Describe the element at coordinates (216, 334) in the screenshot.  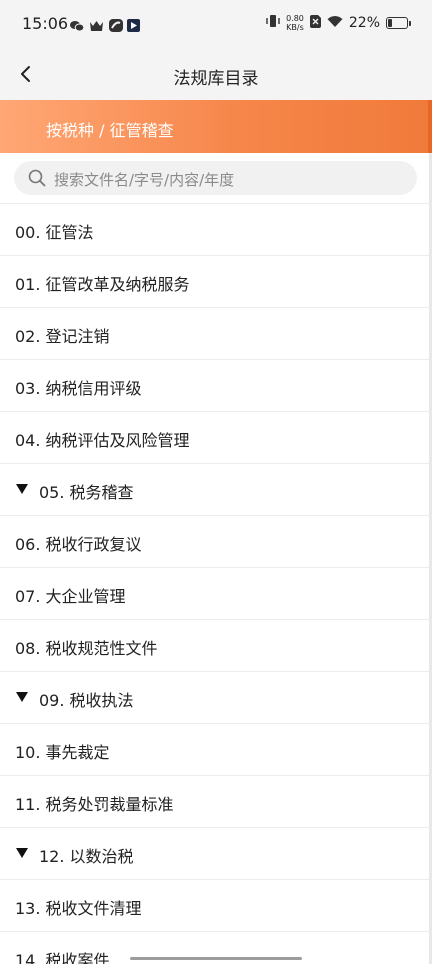
I see `list-item: 02. 登记注销` at that location.